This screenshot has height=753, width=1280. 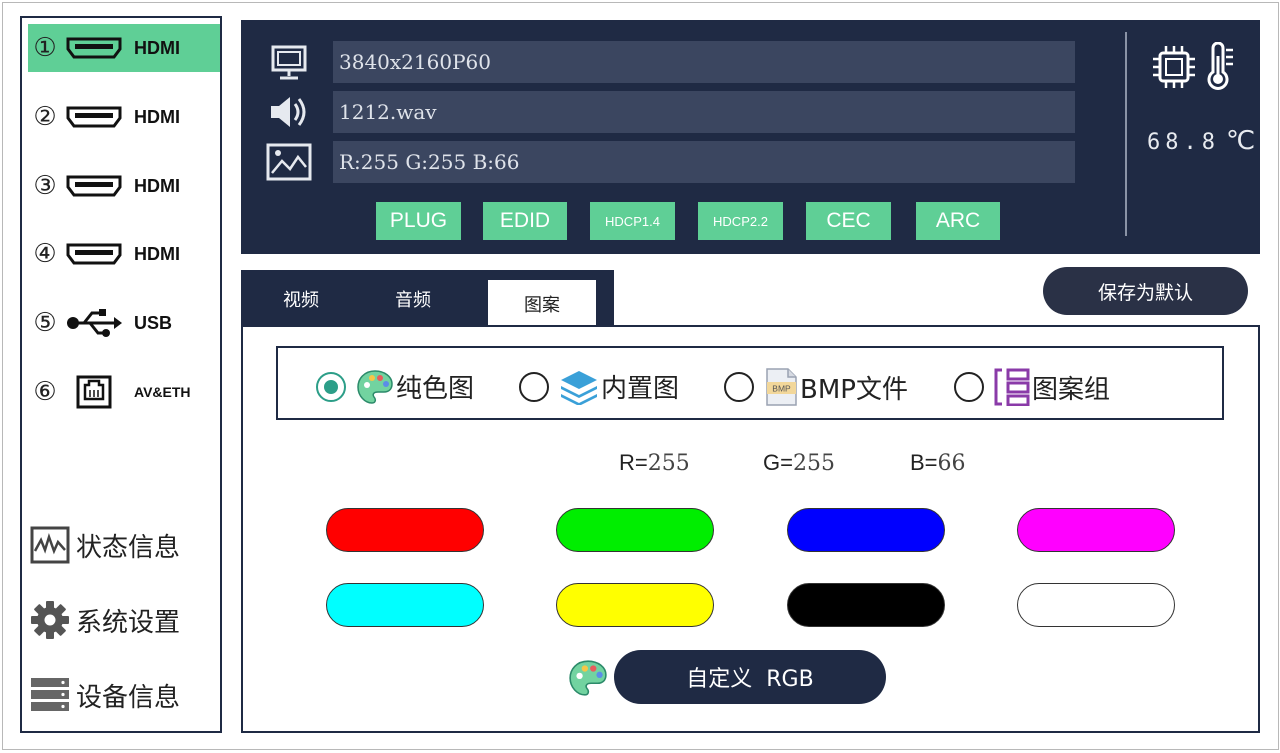 I want to click on swatch-yellow, so click(x=635, y=605).